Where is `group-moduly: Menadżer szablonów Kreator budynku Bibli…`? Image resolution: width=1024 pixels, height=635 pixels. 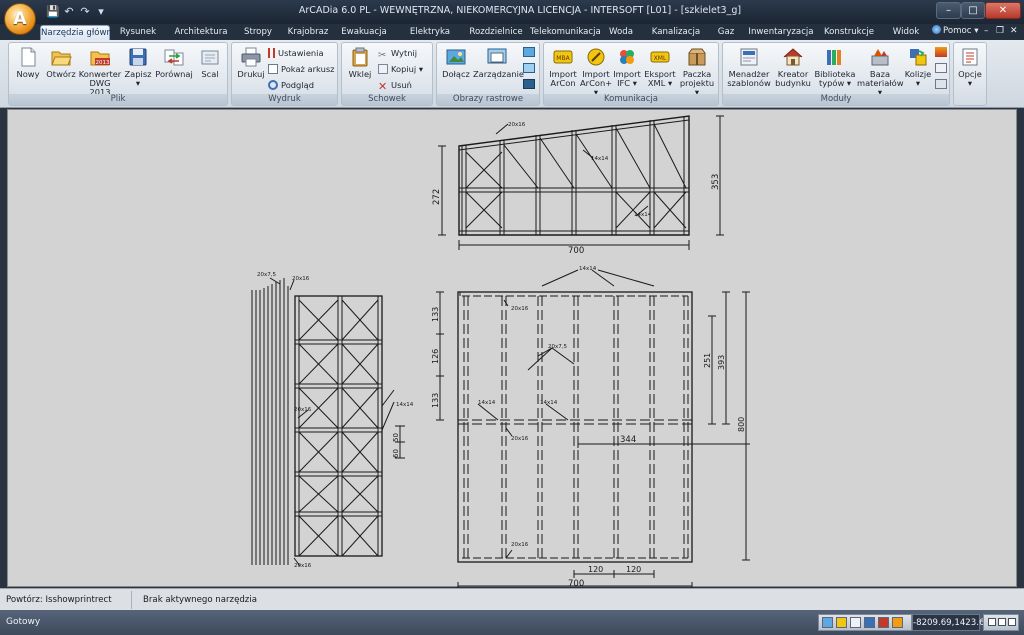 group-moduly: Menadżer szablonów Kreator budynku Bibli… is located at coordinates (836, 74).